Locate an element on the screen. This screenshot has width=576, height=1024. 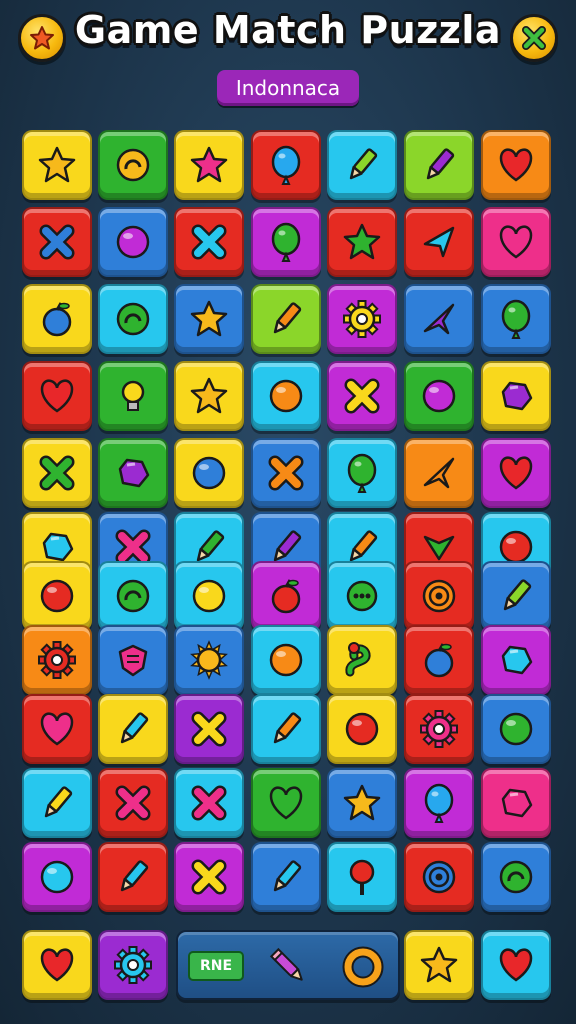
arrow-icon is located at coordinates (439, 242).